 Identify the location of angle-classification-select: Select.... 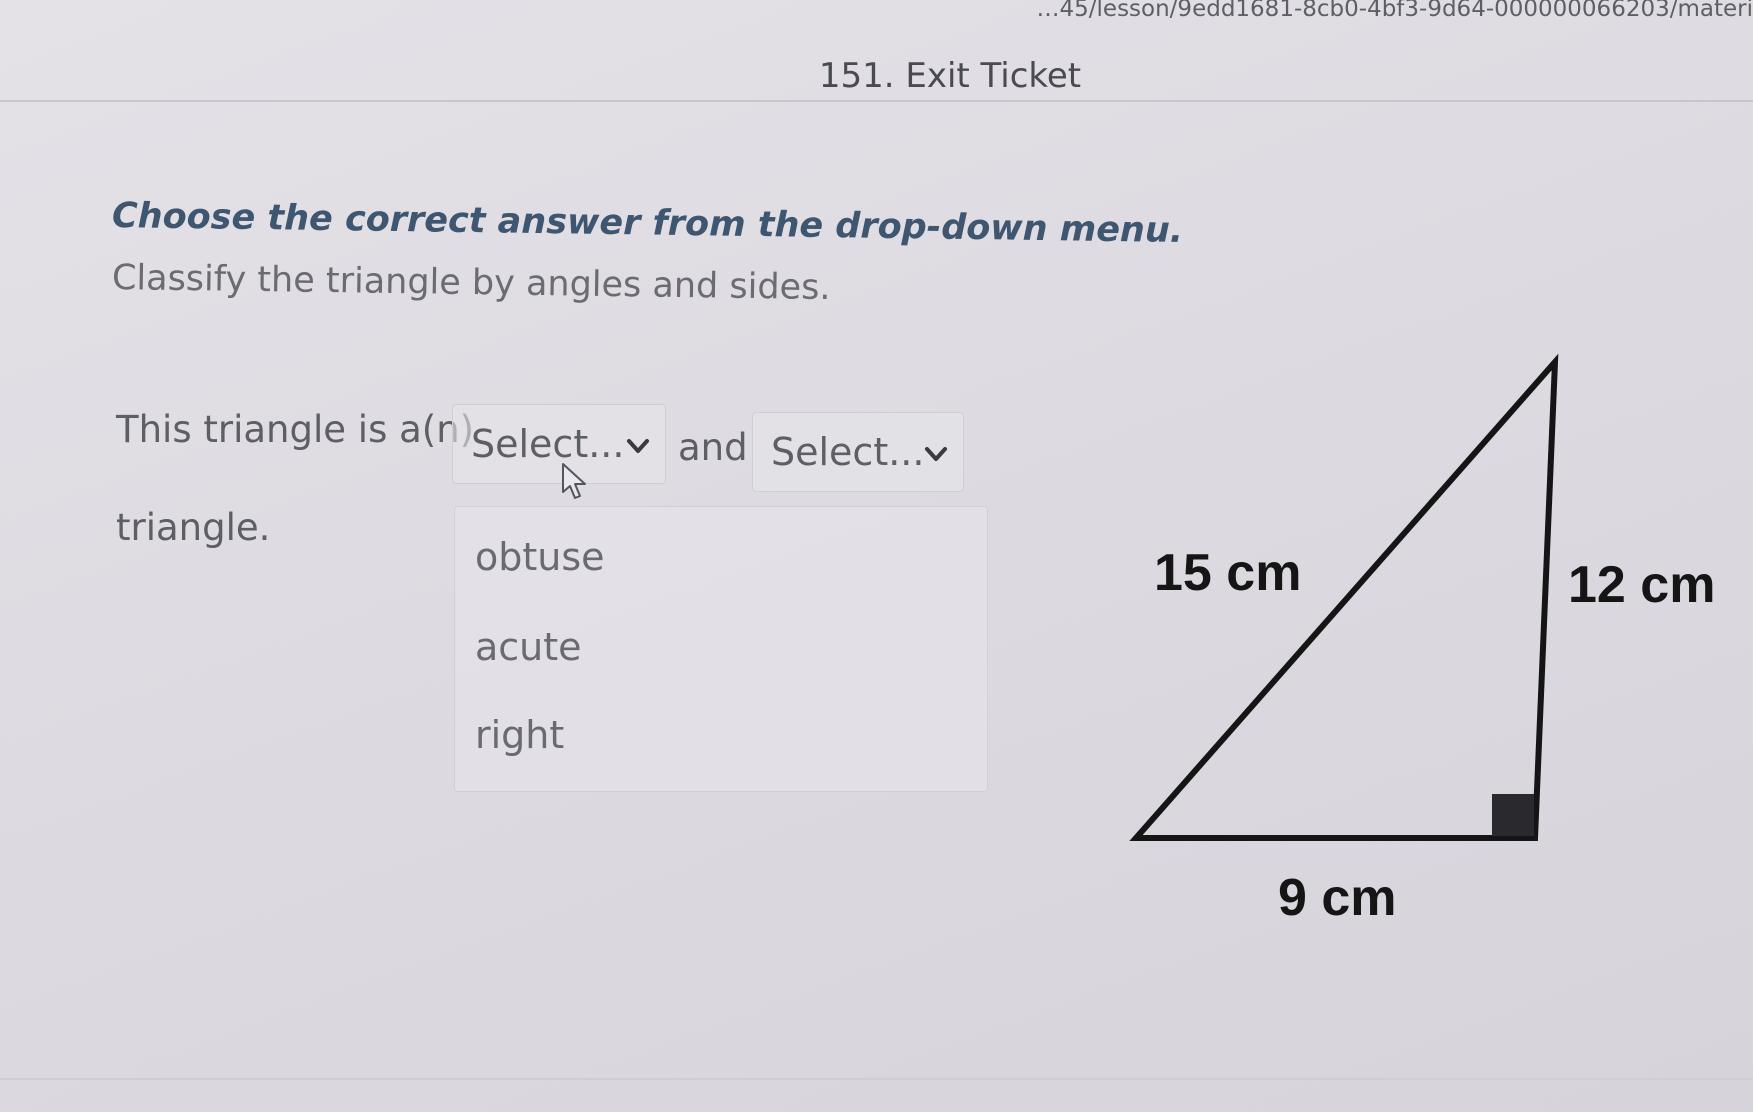
(559, 444).